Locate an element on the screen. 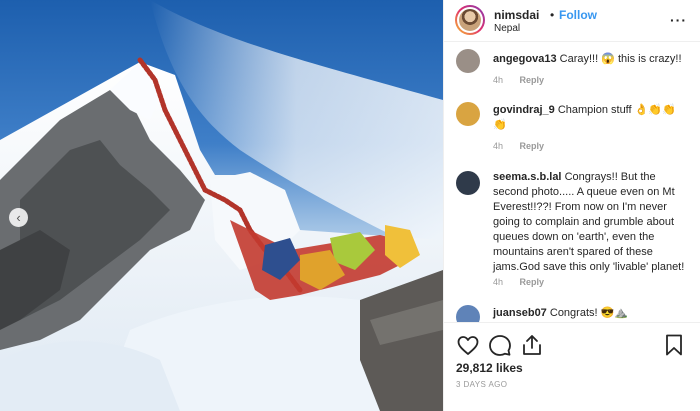 The height and width of the screenshot is (411, 700). post-actions: 29,812 likes 3 DAYS AGO is located at coordinates (572, 366).